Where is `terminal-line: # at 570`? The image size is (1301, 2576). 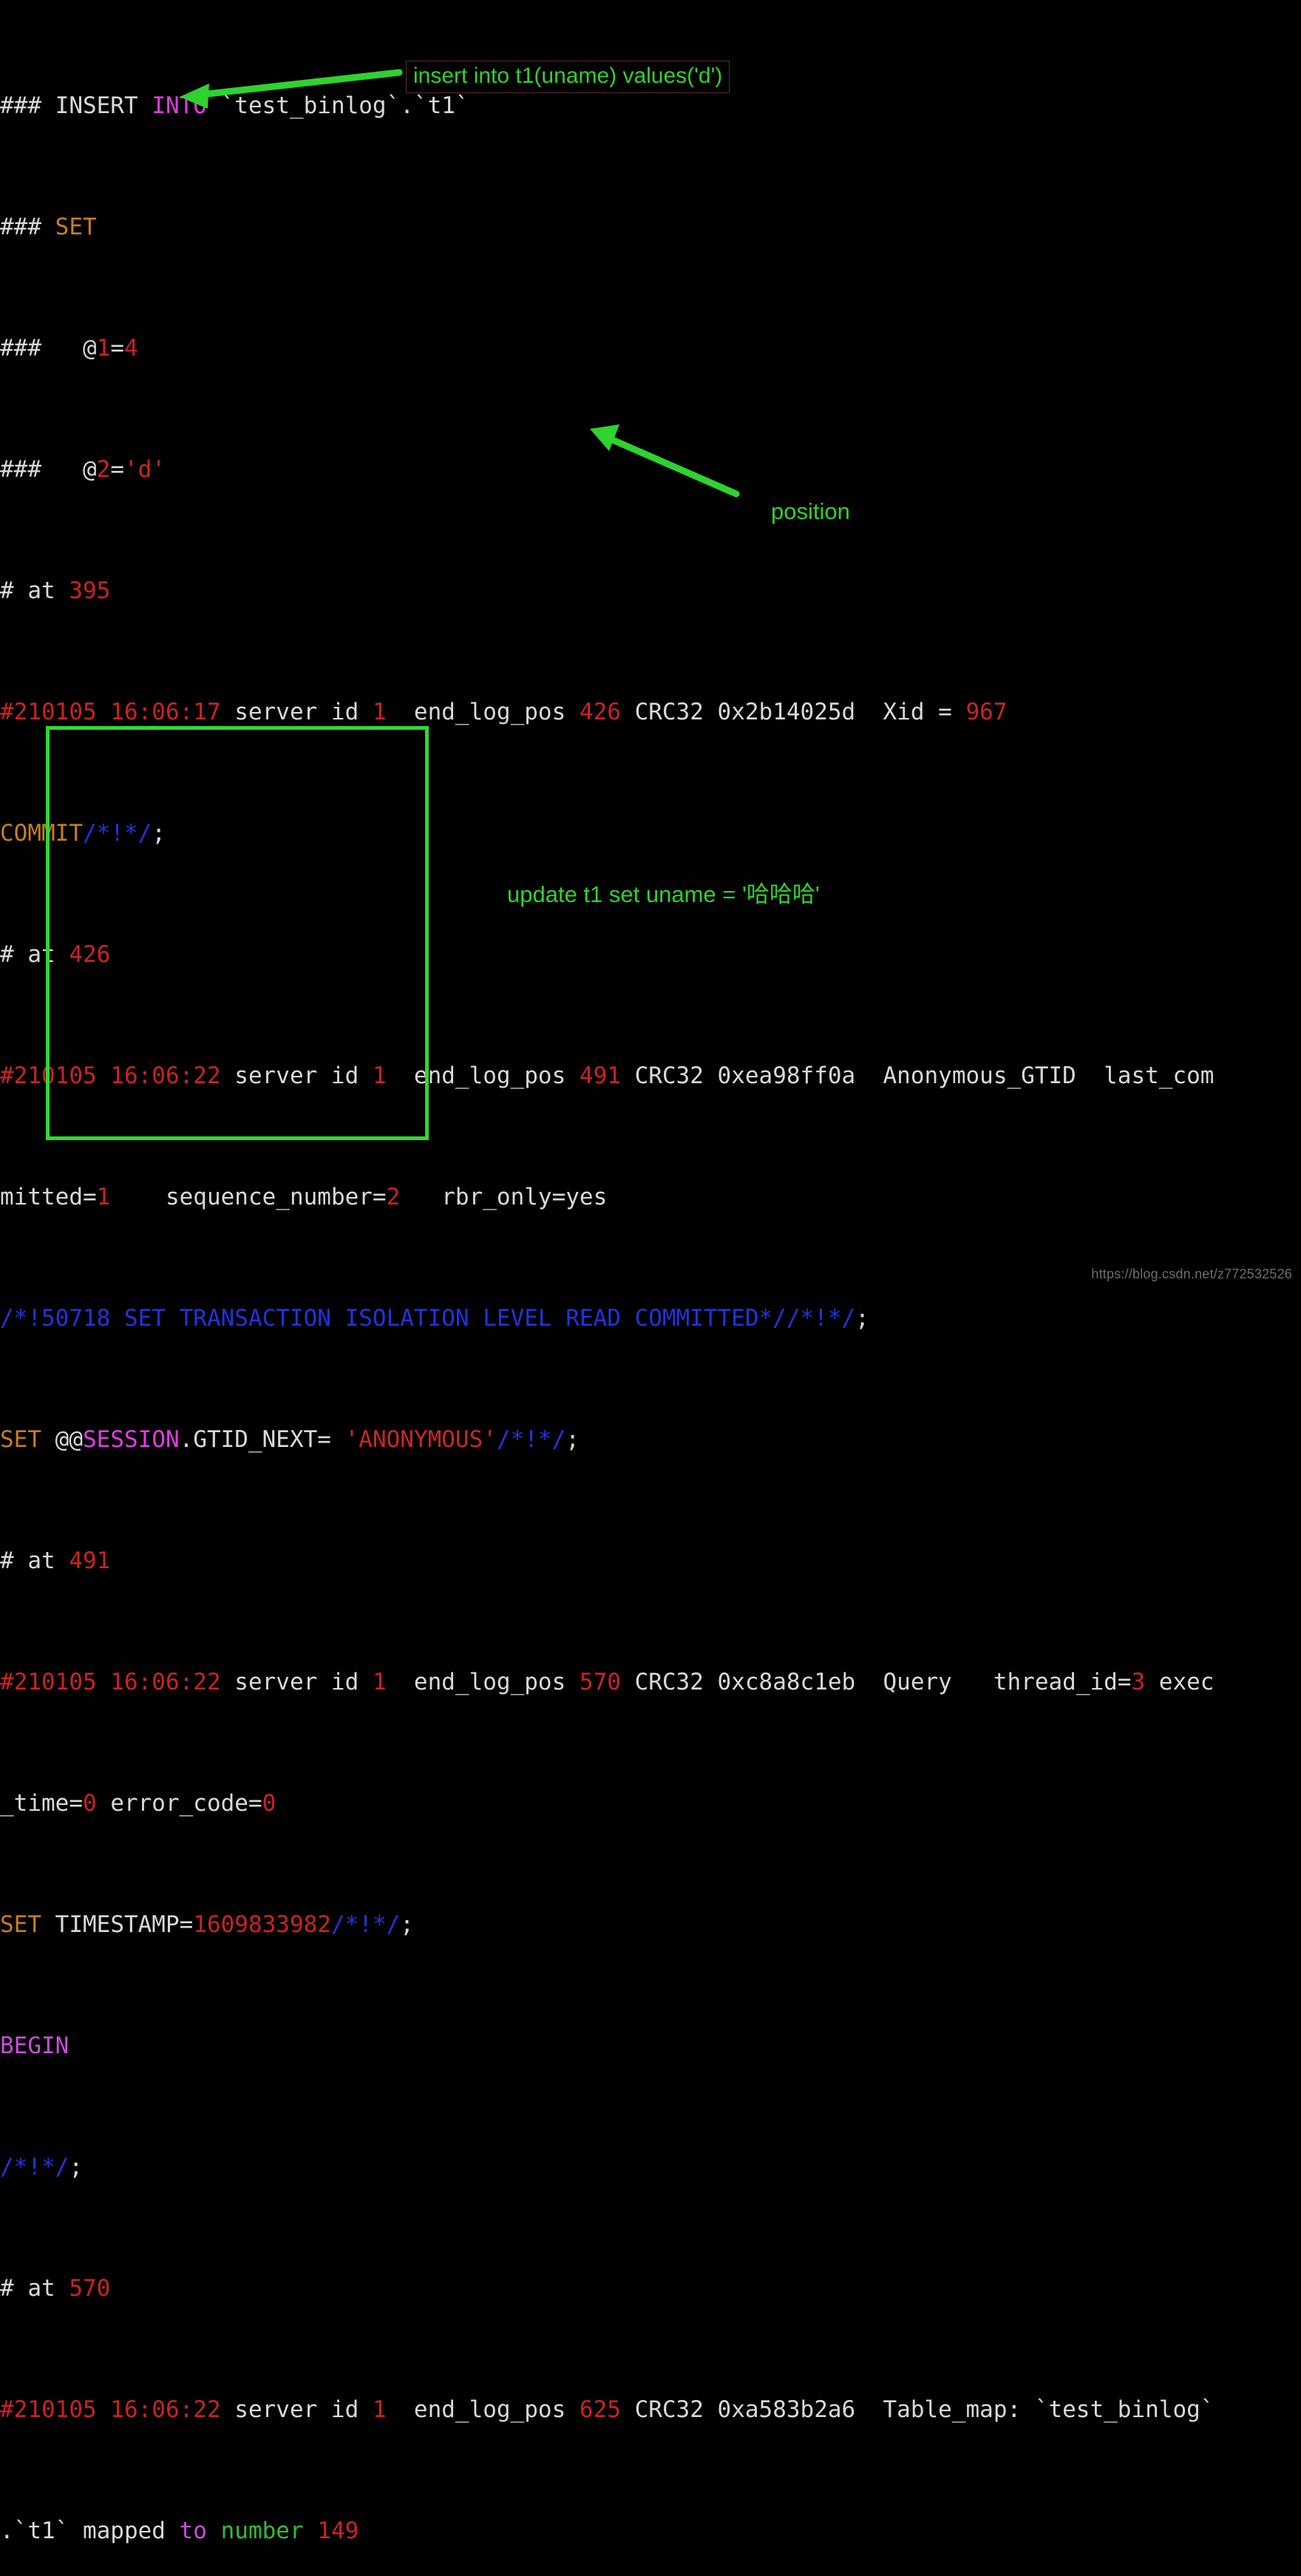
terminal-line: # at 570 is located at coordinates (55, 2288).